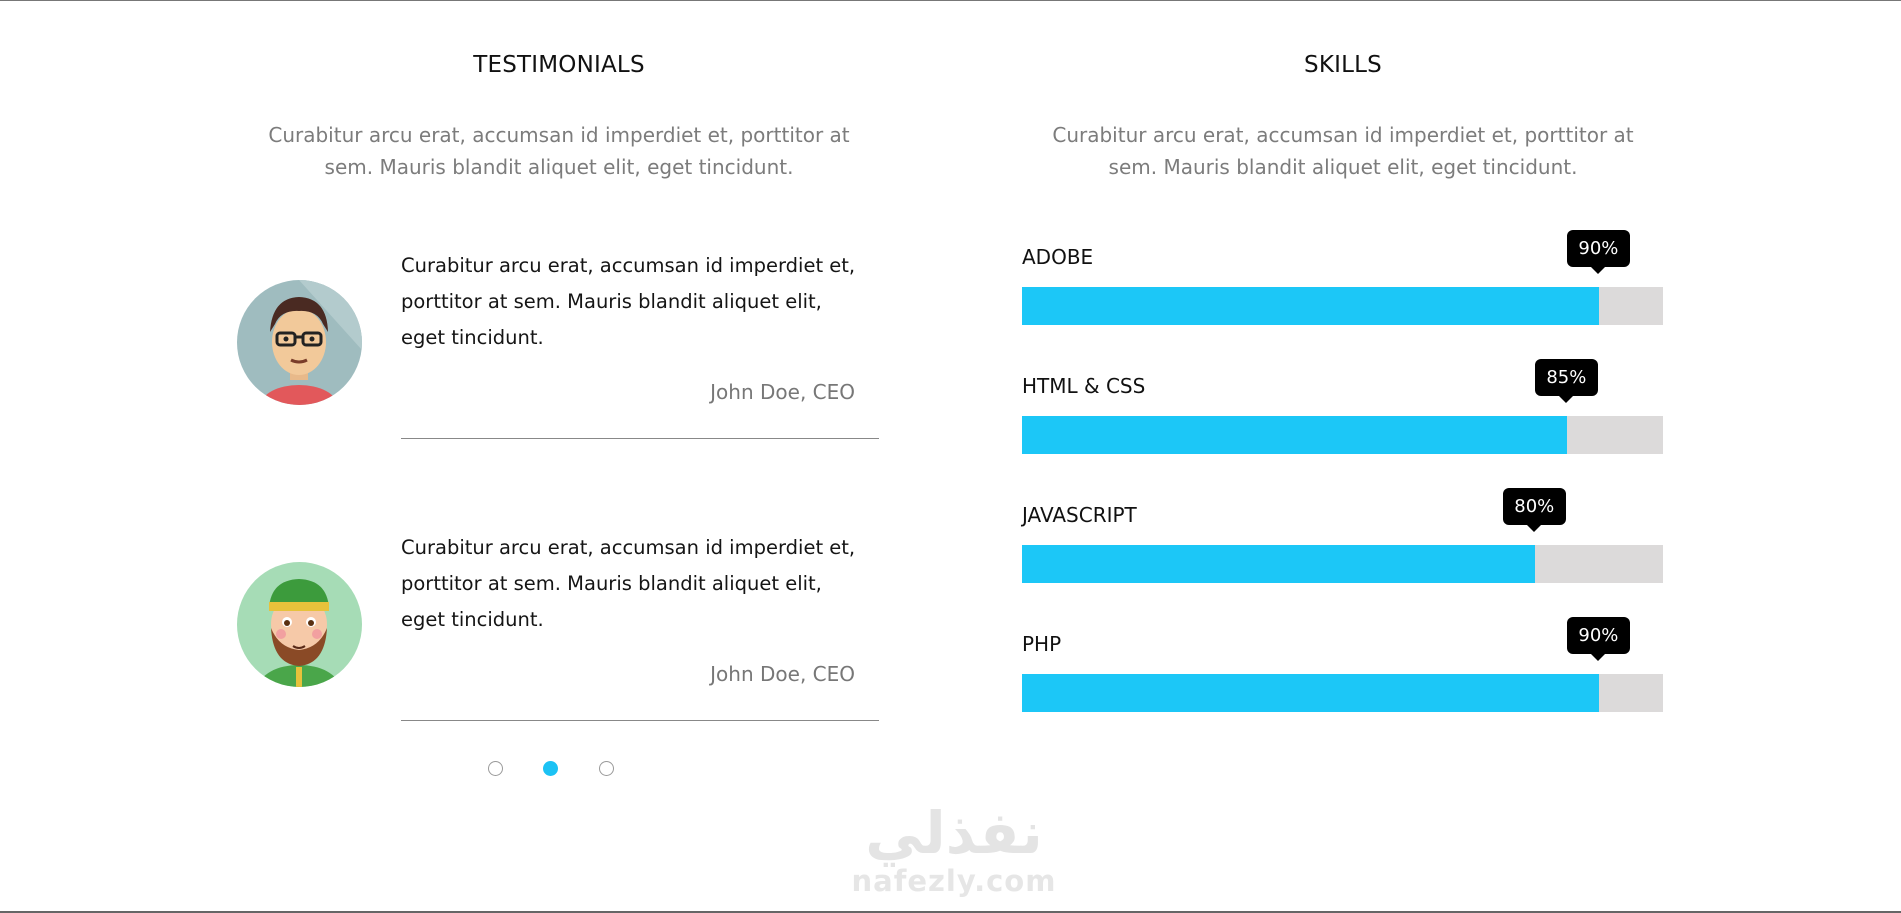 Image resolution: width=1901 pixels, height=913 pixels. I want to click on skill-label: JAVASCRIPT, so click(1079, 515).